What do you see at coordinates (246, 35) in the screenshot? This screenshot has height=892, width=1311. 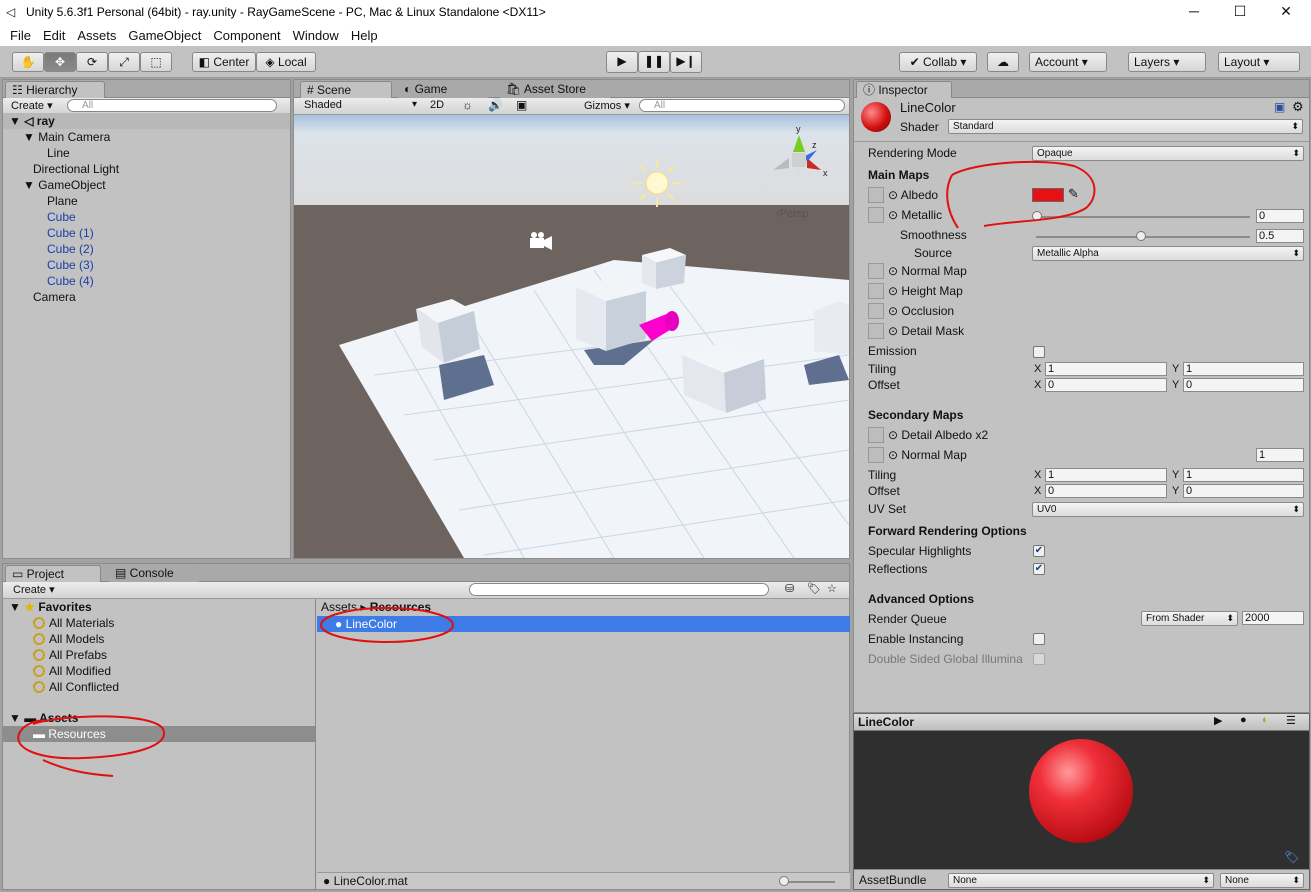 I see `menu-component: Component` at bounding box center [246, 35].